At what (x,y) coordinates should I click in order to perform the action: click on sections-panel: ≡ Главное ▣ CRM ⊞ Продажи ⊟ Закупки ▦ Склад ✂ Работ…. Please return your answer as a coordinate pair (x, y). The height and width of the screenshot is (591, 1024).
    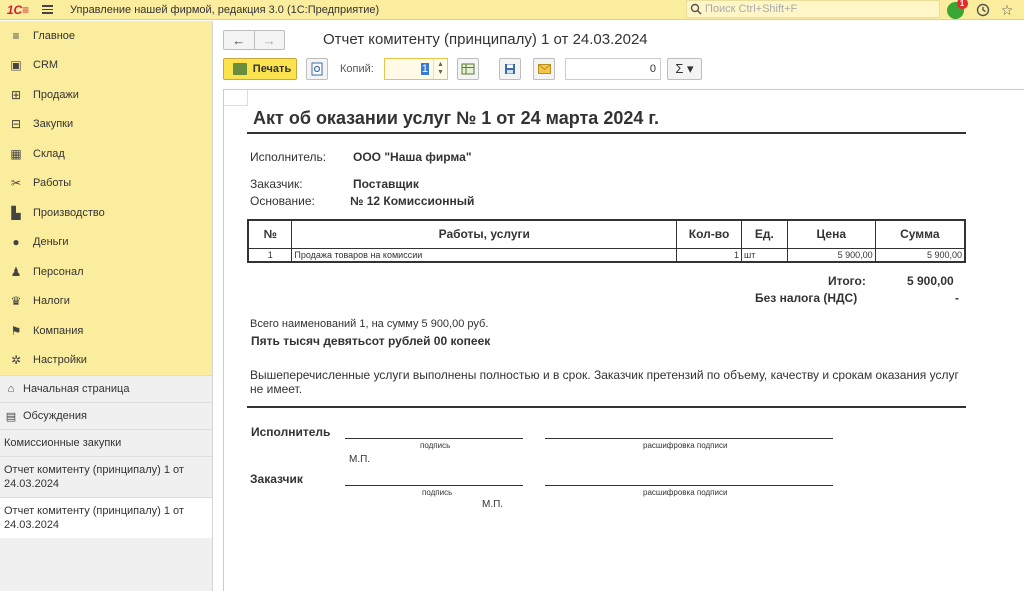
    Looking at the image, I should click on (106, 198).